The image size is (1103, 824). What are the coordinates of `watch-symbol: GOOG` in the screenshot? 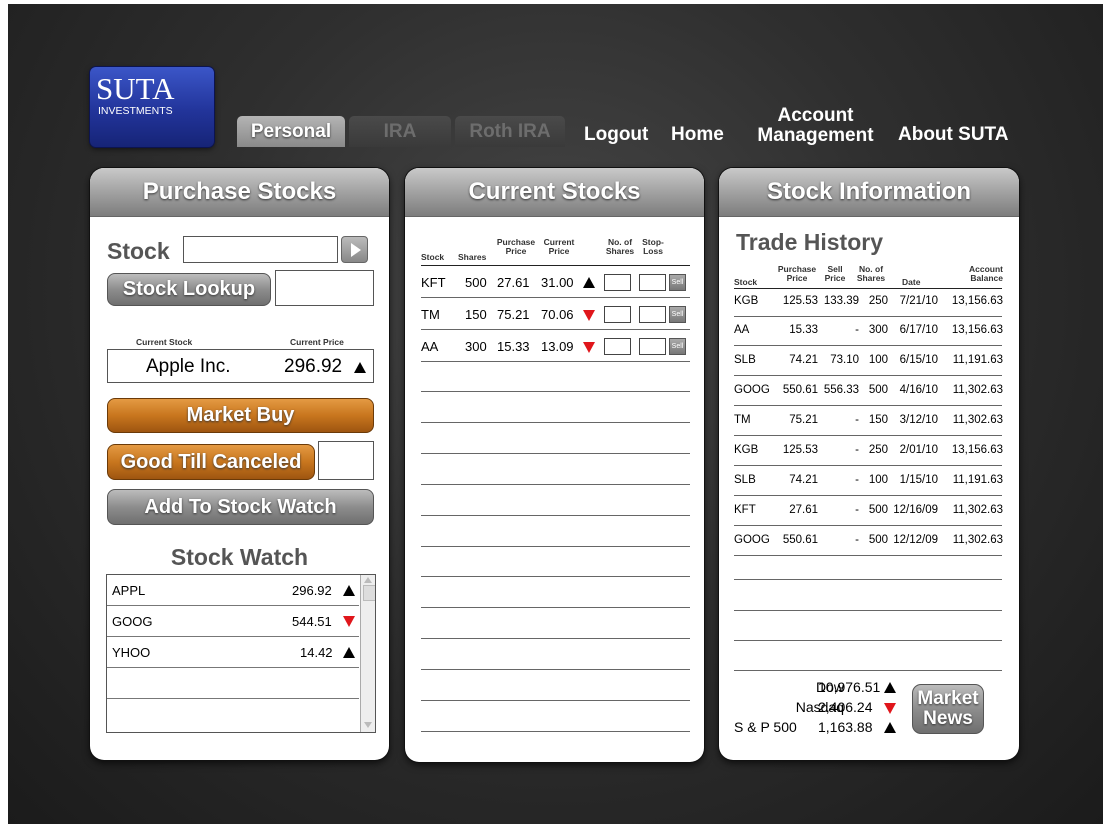 It's located at (132, 621).